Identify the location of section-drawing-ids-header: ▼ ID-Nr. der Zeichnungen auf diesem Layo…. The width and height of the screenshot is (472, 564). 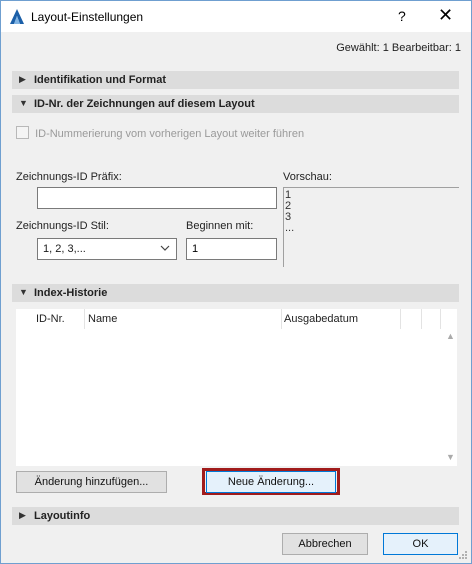
(235, 104).